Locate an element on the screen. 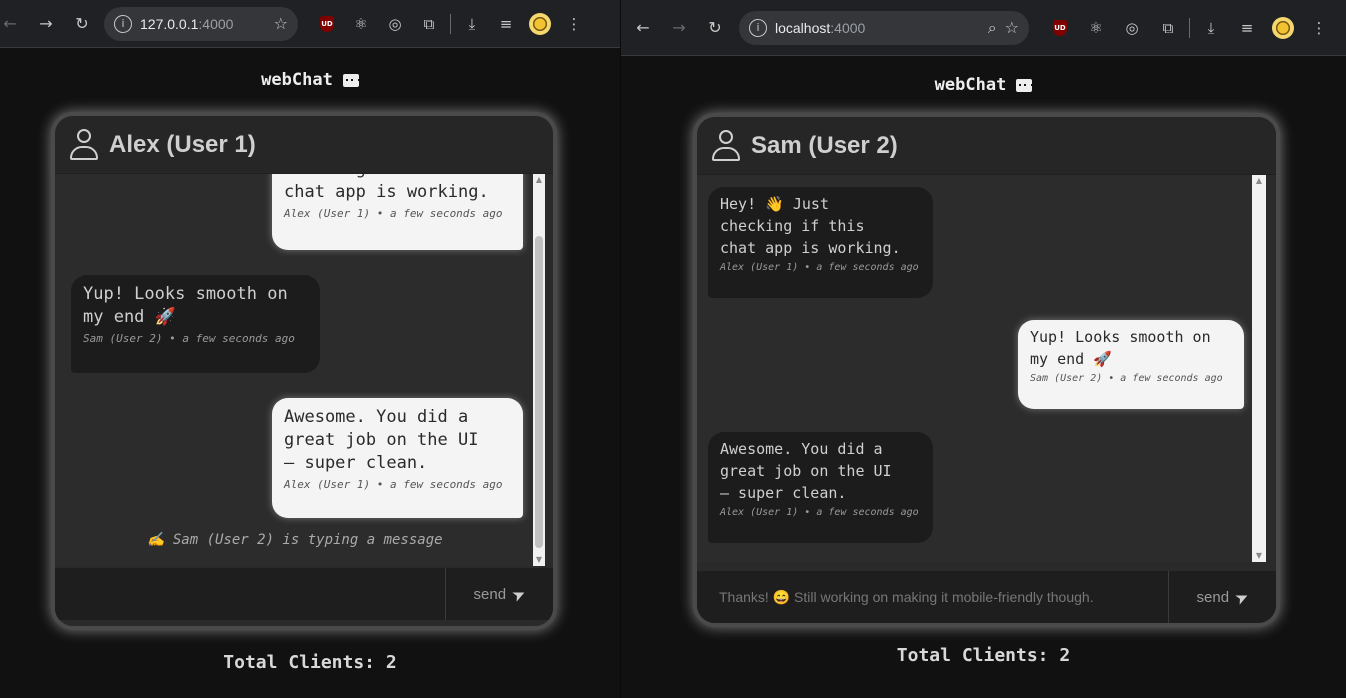  typing-indicator: ✍ Sam (User 2) is typing a message is located at coordinates (295, 540).